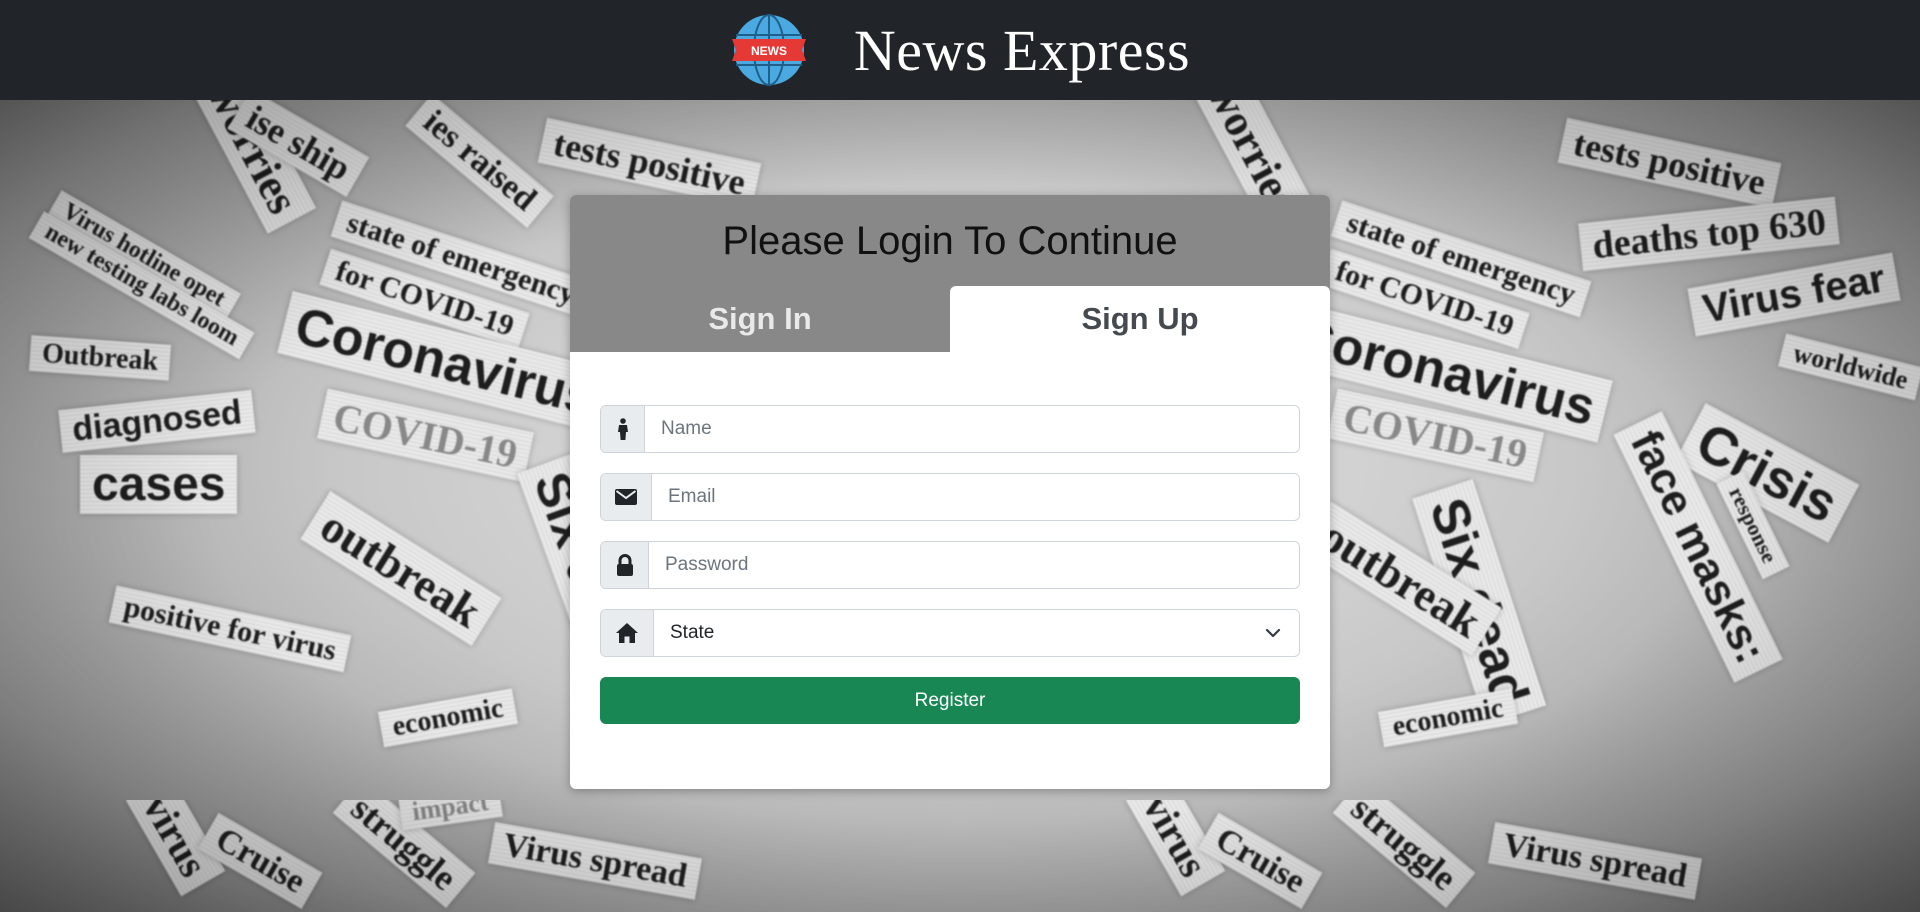  I want to click on brand: NEWS News Express, so click(960, 50).